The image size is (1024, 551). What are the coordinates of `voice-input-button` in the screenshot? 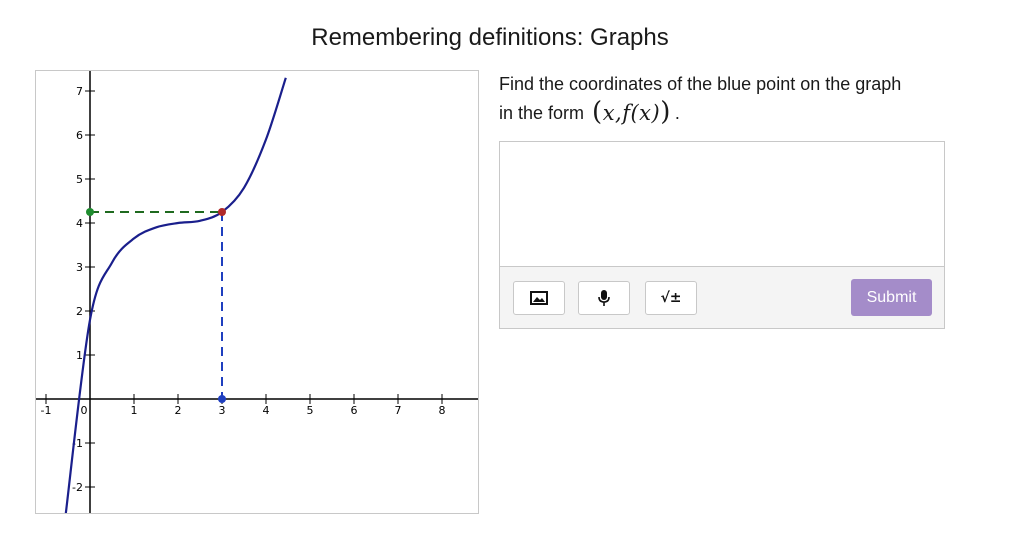 It's located at (604, 298).